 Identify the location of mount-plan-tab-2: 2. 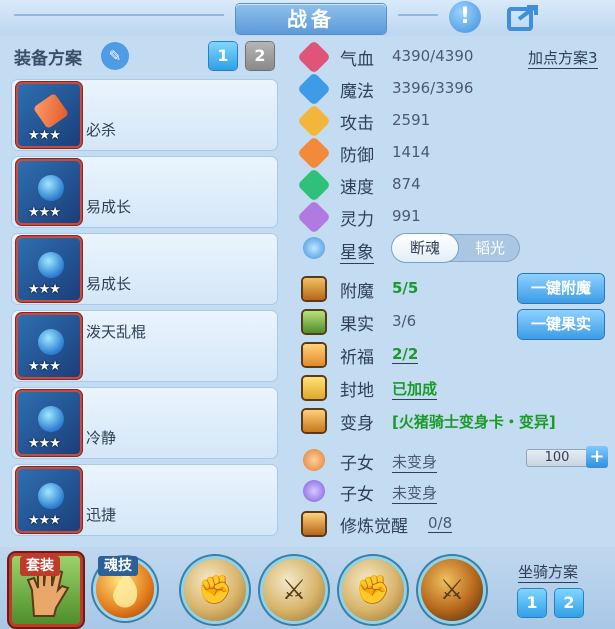
(569, 603).